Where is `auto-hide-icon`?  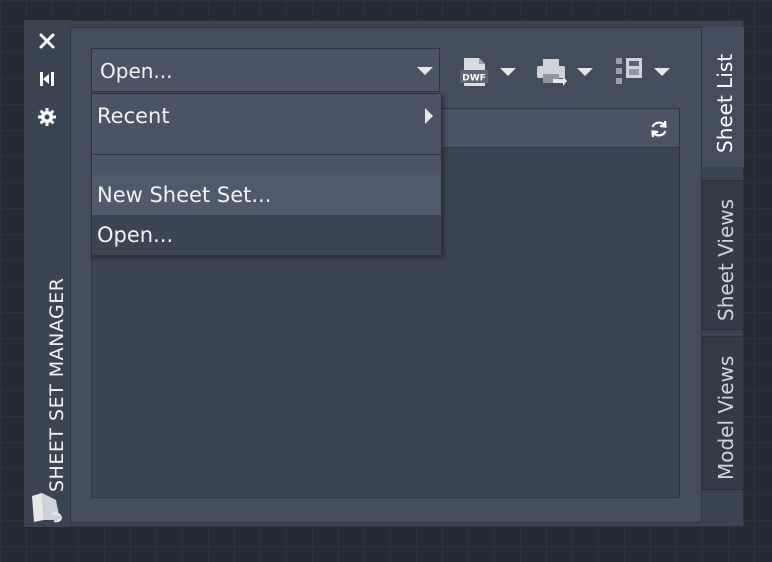
auto-hide-icon is located at coordinates (47, 79).